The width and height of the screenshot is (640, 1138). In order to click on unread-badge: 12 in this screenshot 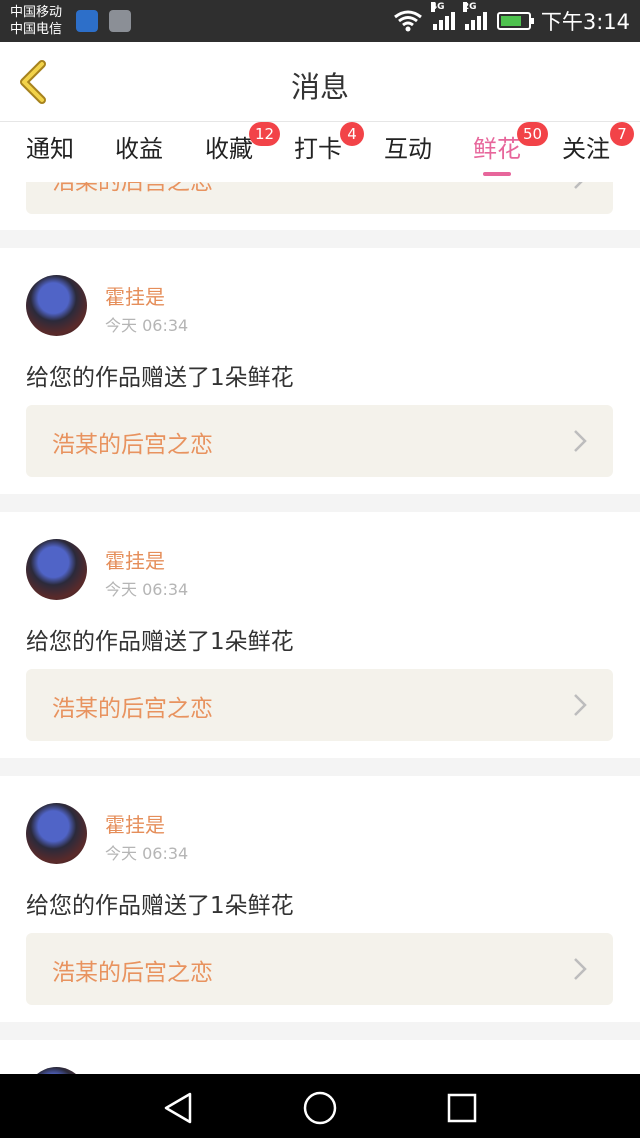, I will do `click(265, 134)`.